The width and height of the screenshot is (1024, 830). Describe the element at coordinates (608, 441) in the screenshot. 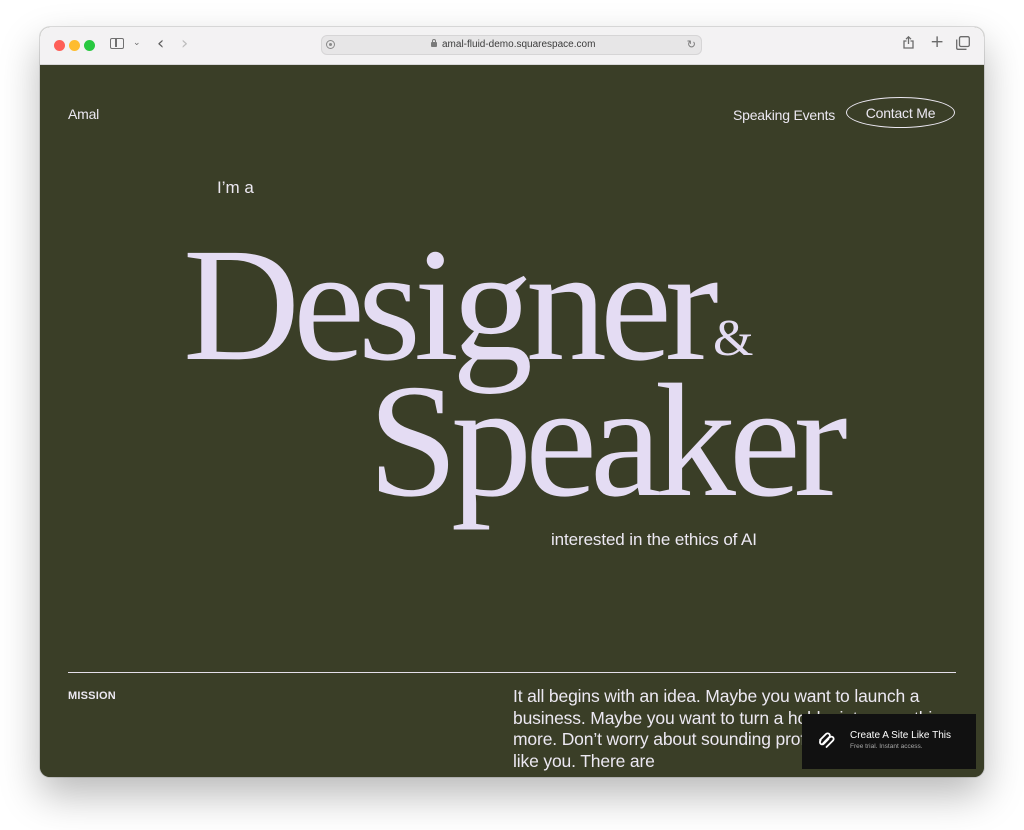

I see `hero-heading-speaker: Speaker` at that location.